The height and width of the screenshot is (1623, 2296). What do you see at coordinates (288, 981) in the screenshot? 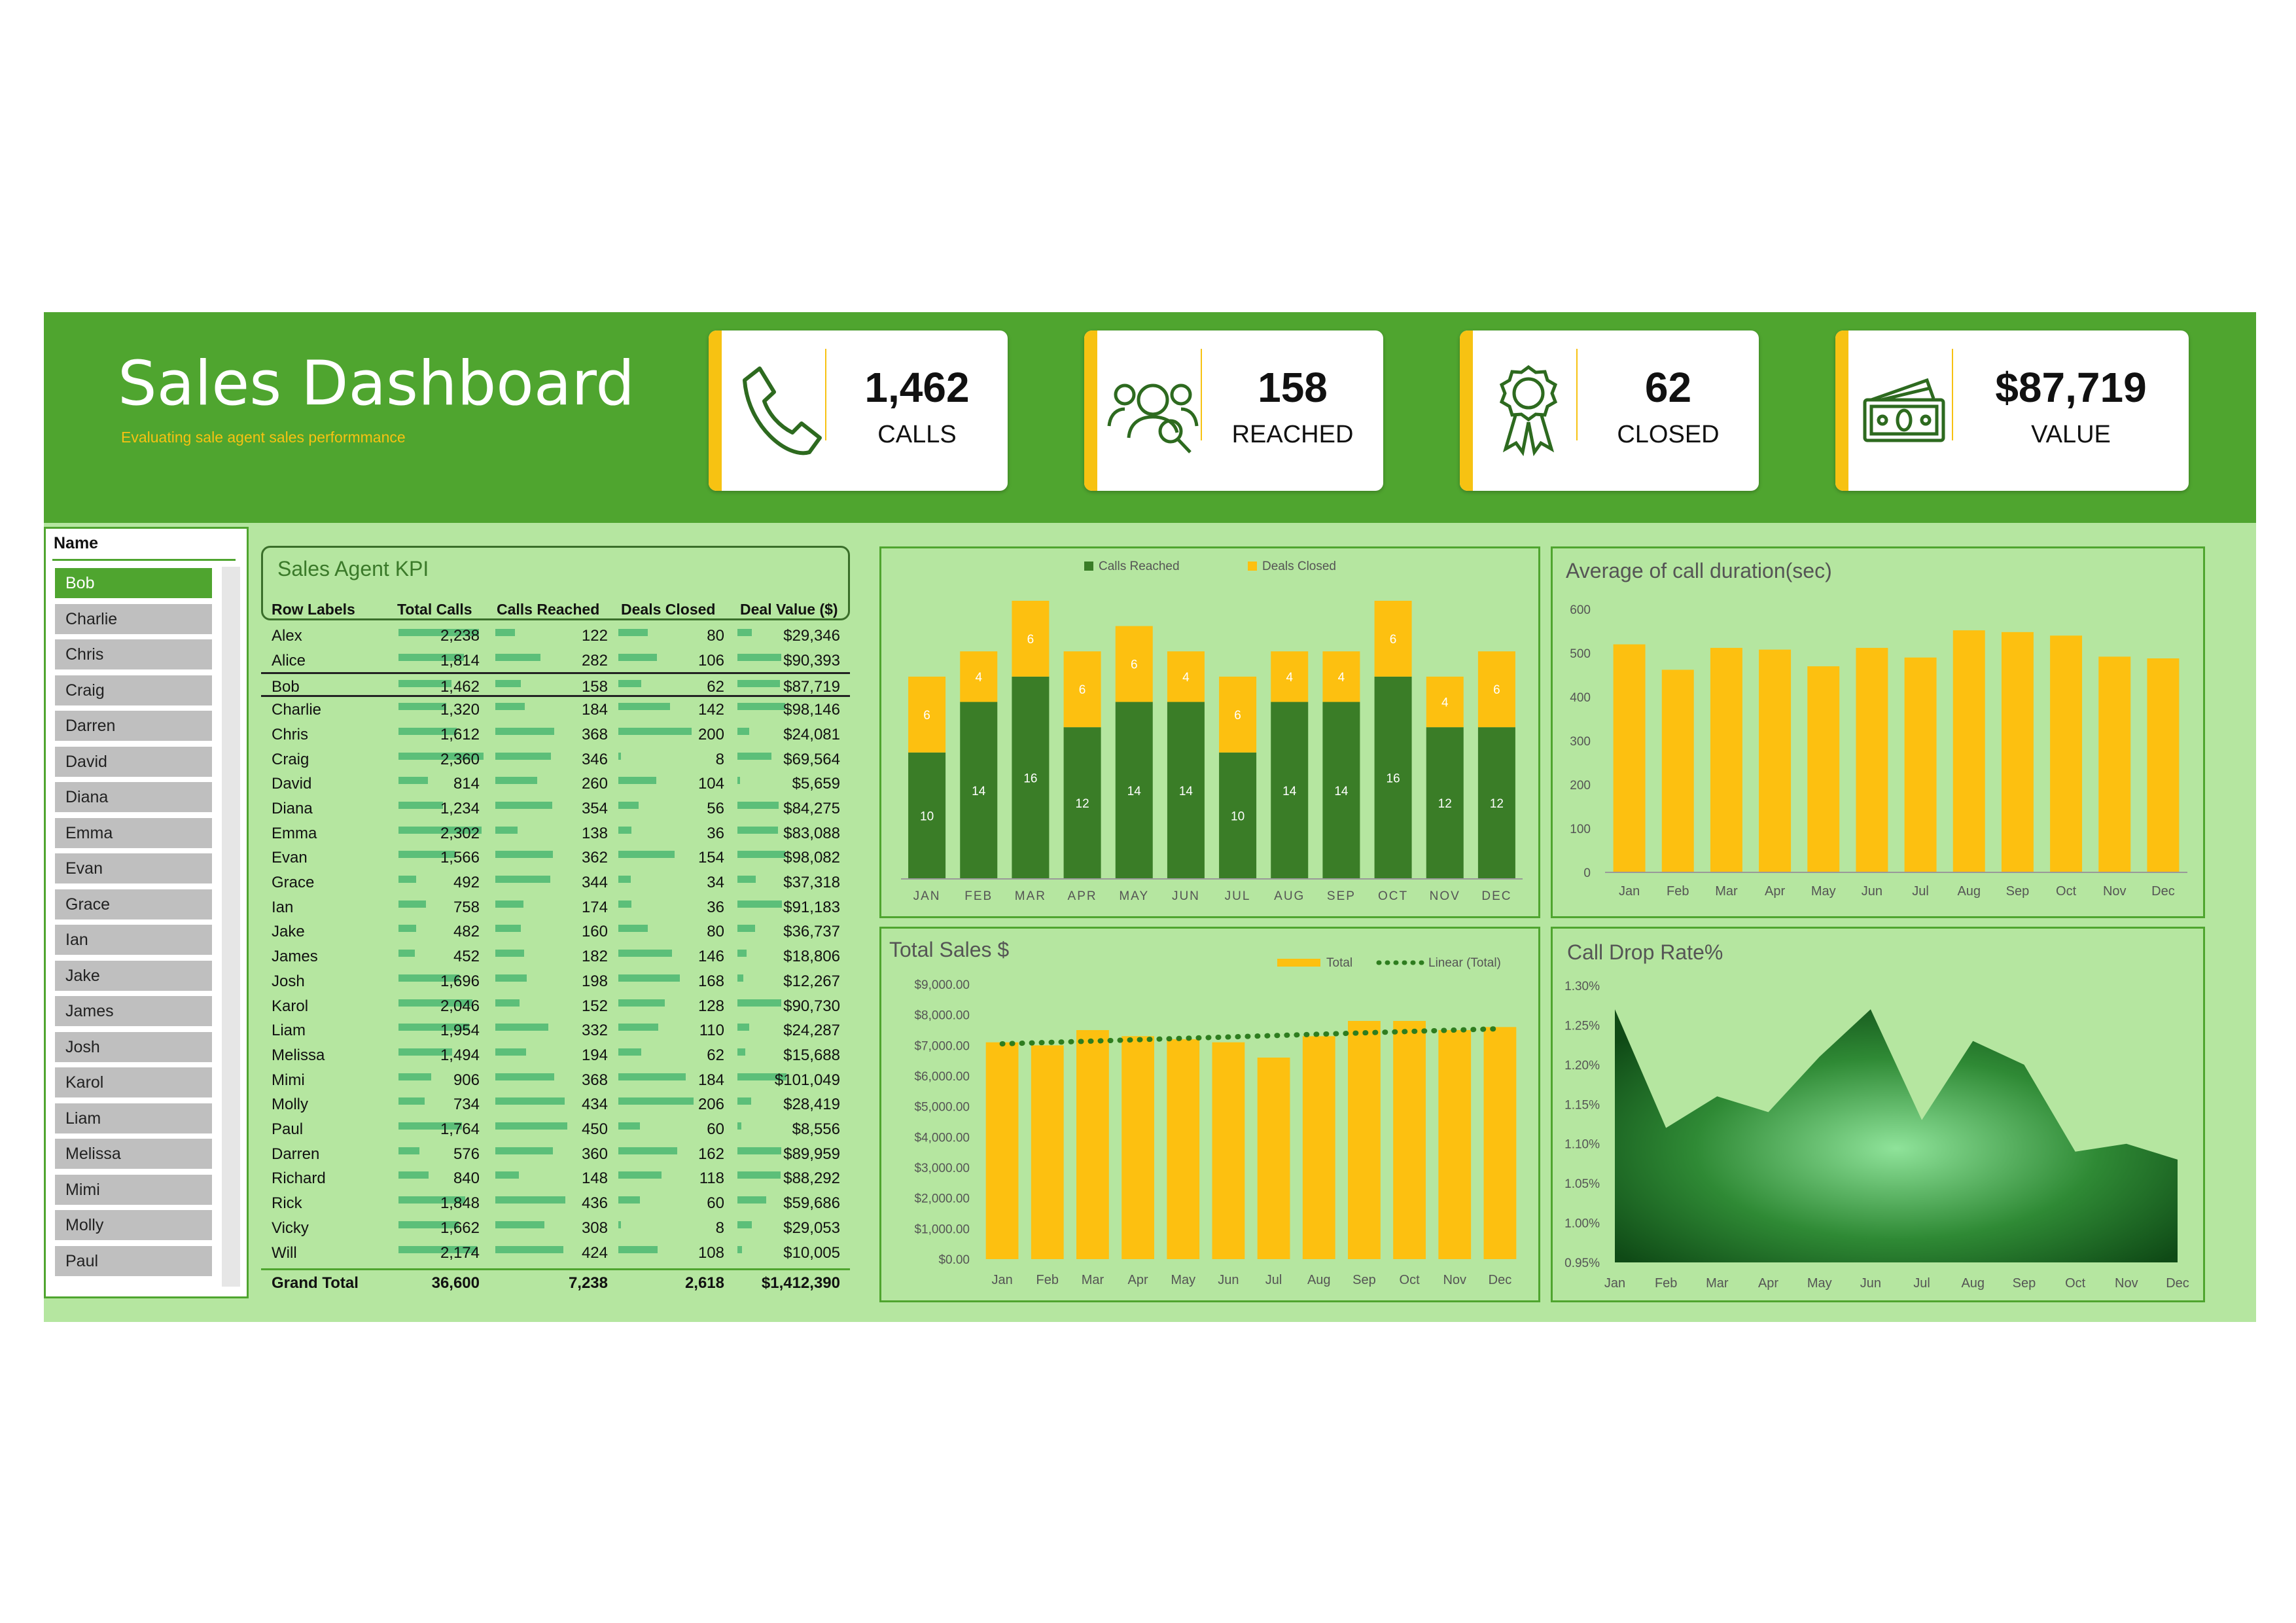
I see `row-label: Josh` at bounding box center [288, 981].